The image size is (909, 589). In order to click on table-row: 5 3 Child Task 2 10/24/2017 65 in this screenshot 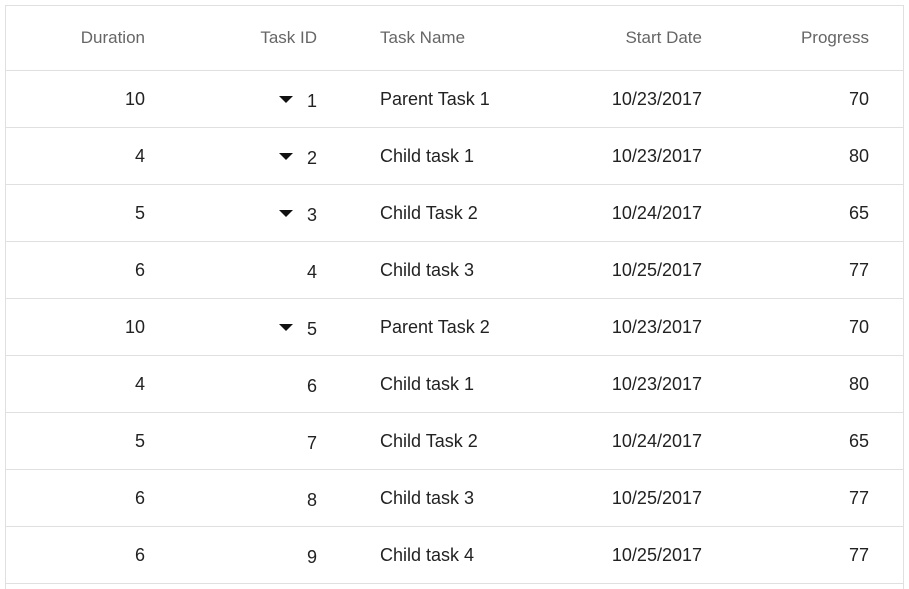, I will do `click(454, 213)`.